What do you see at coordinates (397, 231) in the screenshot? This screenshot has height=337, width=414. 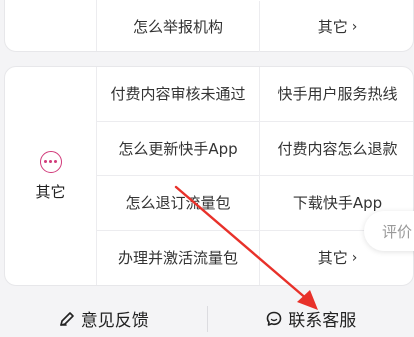 I see `evaluate-label: 评价` at bounding box center [397, 231].